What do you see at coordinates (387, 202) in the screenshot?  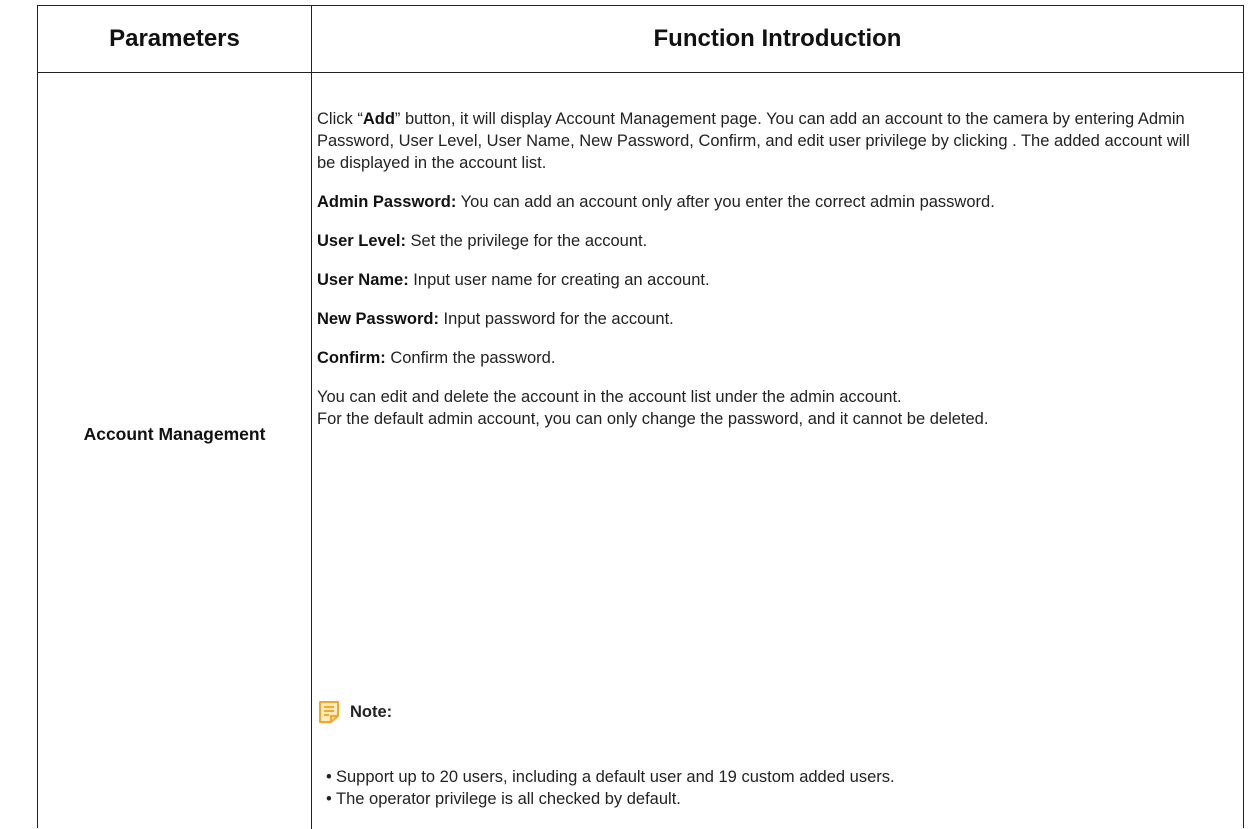 I see `field-term: Admin Password:` at bounding box center [387, 202].